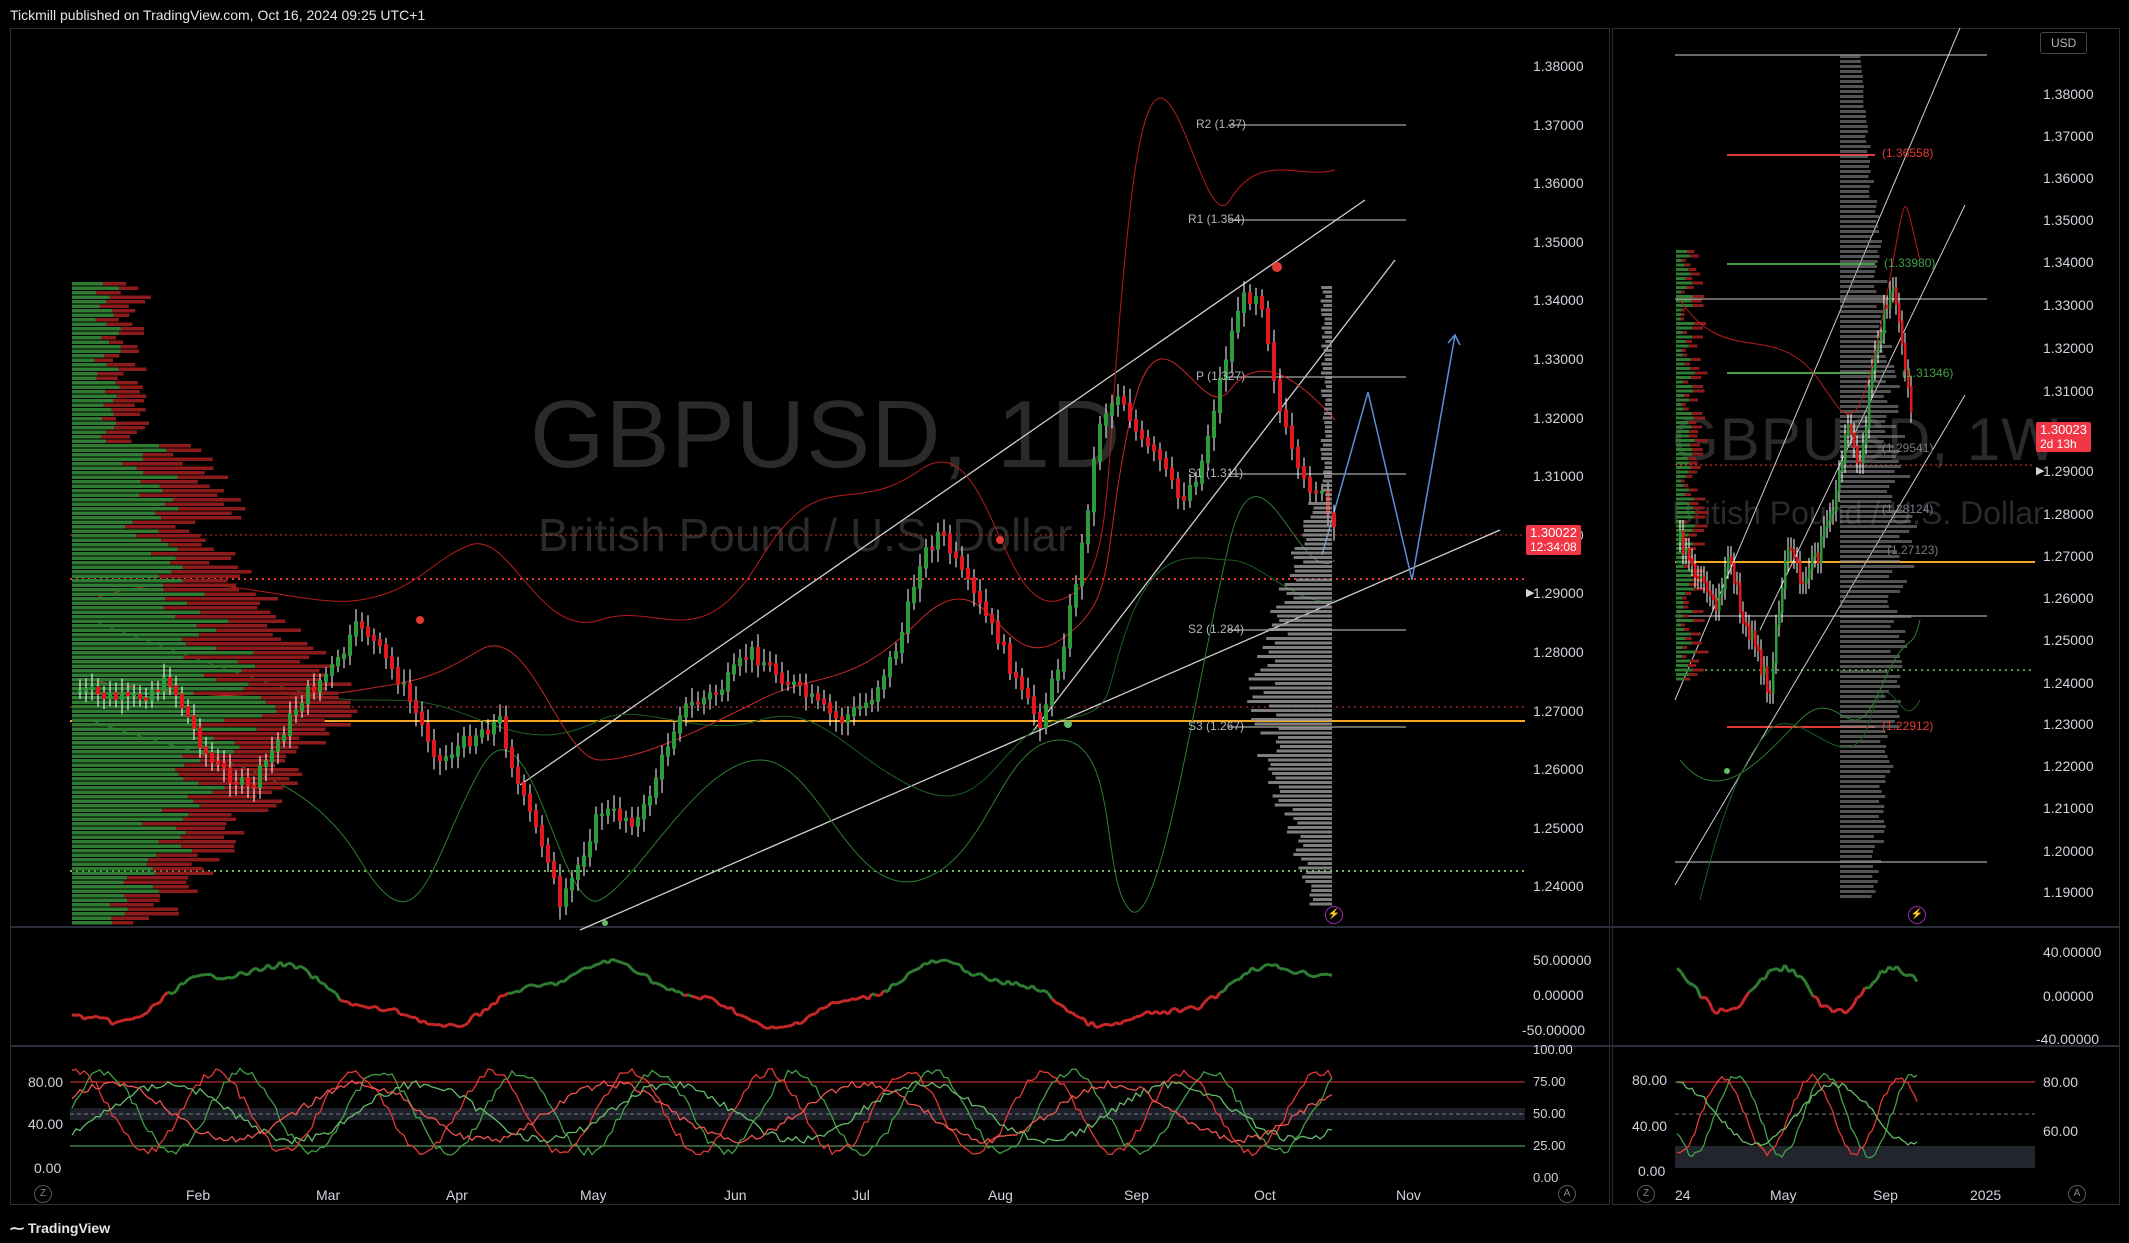  Describe the element at coordinates (43, 1194) in the screenshot. I see `auto-zoom-button: Z` at that location.